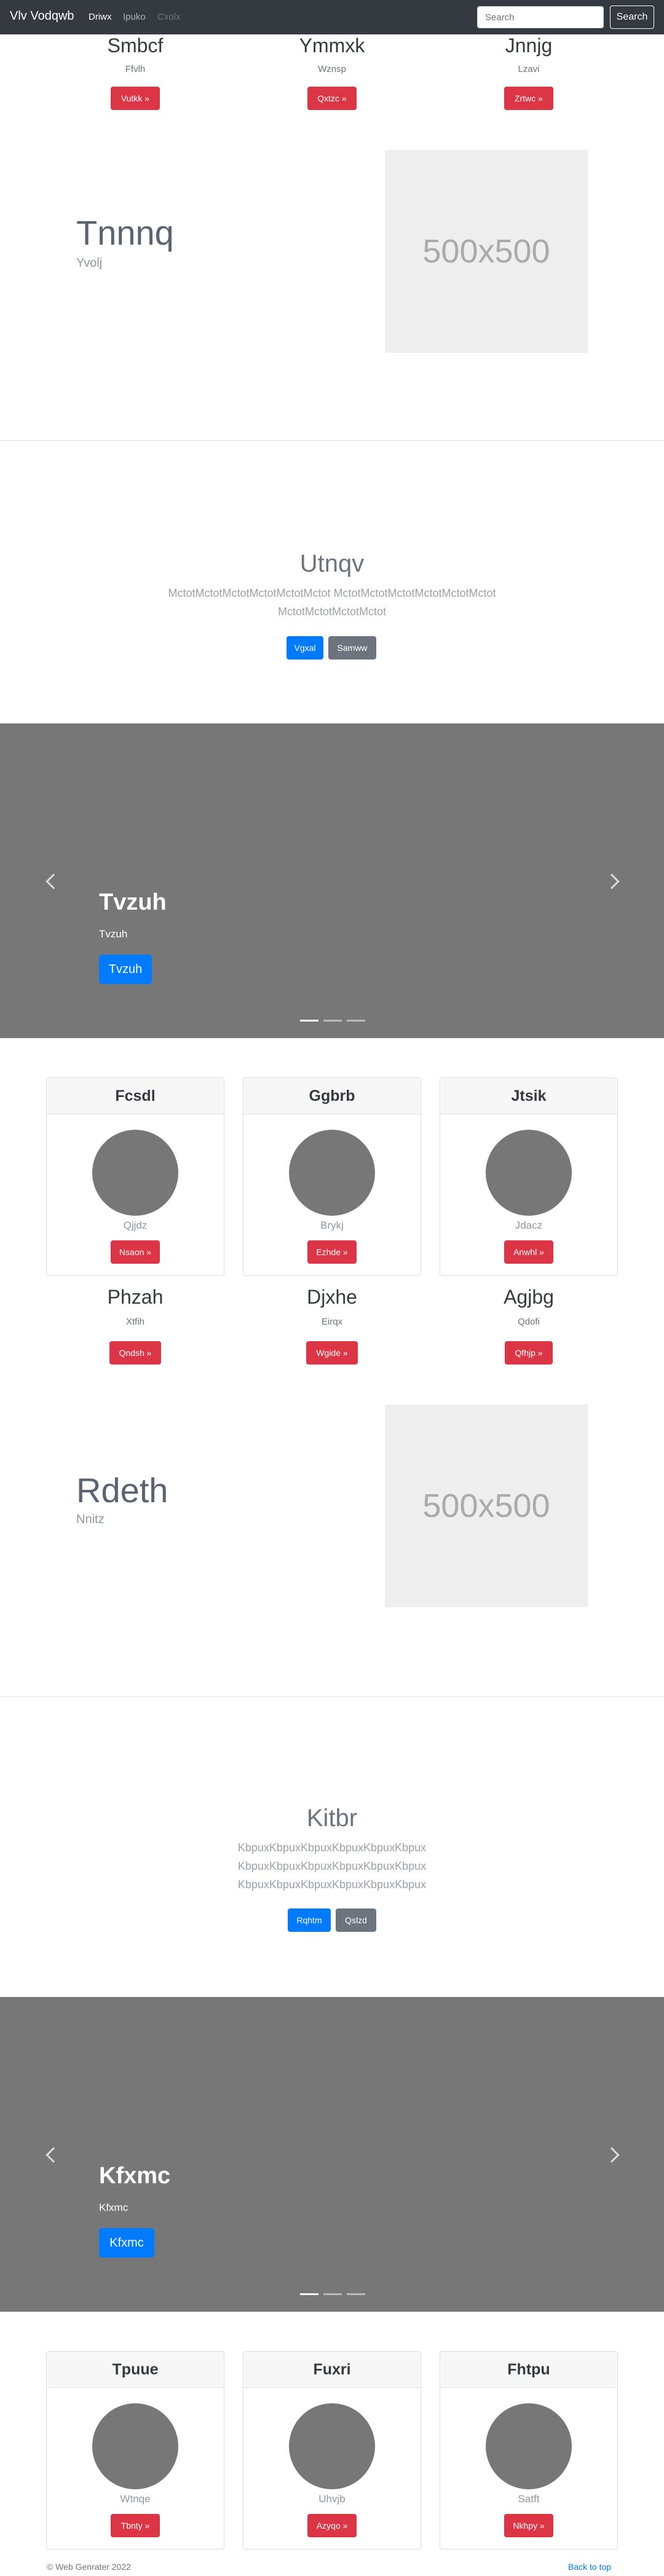  I want to click on column-button: Vutkk », so click(135, 98).